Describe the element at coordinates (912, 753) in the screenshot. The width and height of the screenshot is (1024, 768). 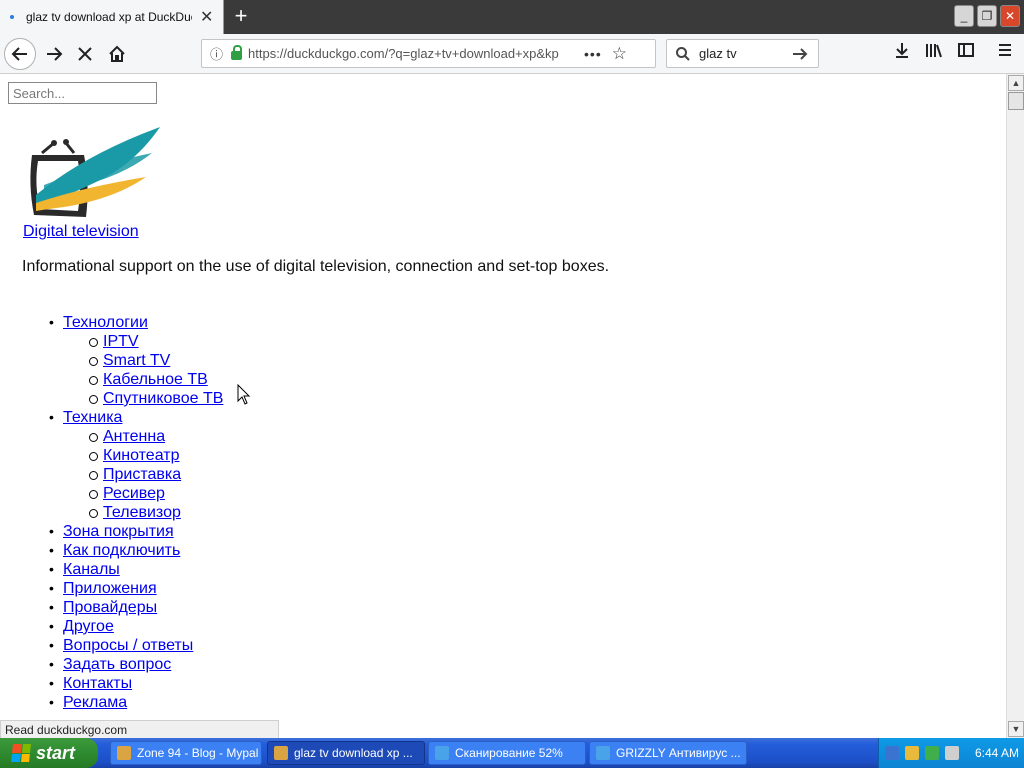
I see `security-shield-icon` at that location.